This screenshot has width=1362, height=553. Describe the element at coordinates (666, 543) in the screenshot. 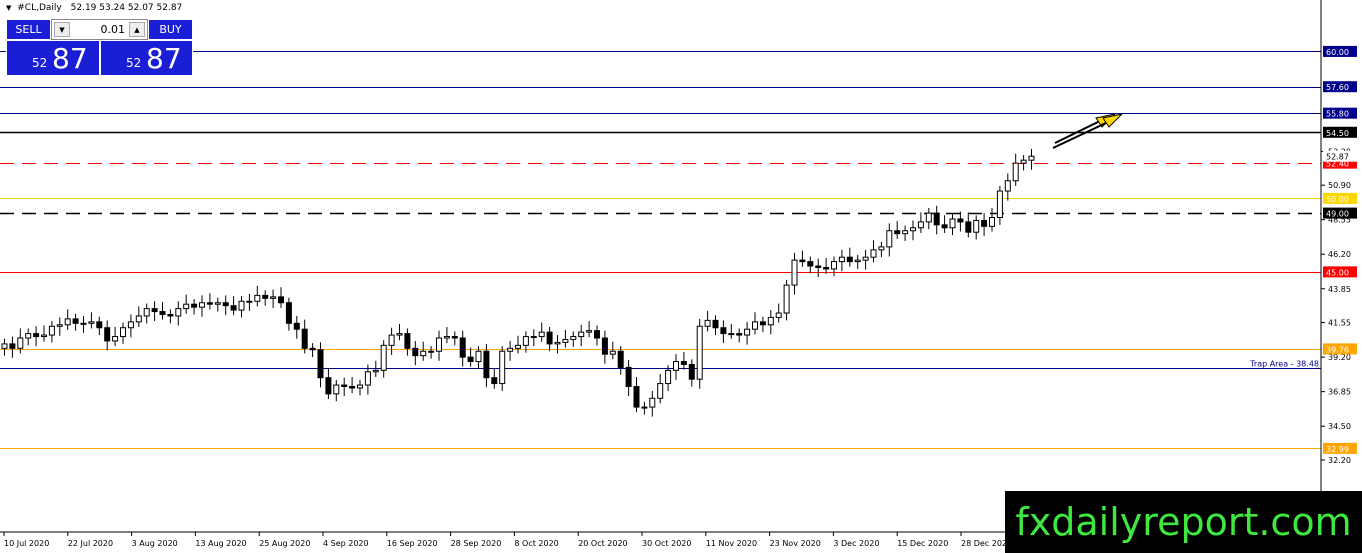

I see `x-tick-label: 30 Oct 2020` at that location.